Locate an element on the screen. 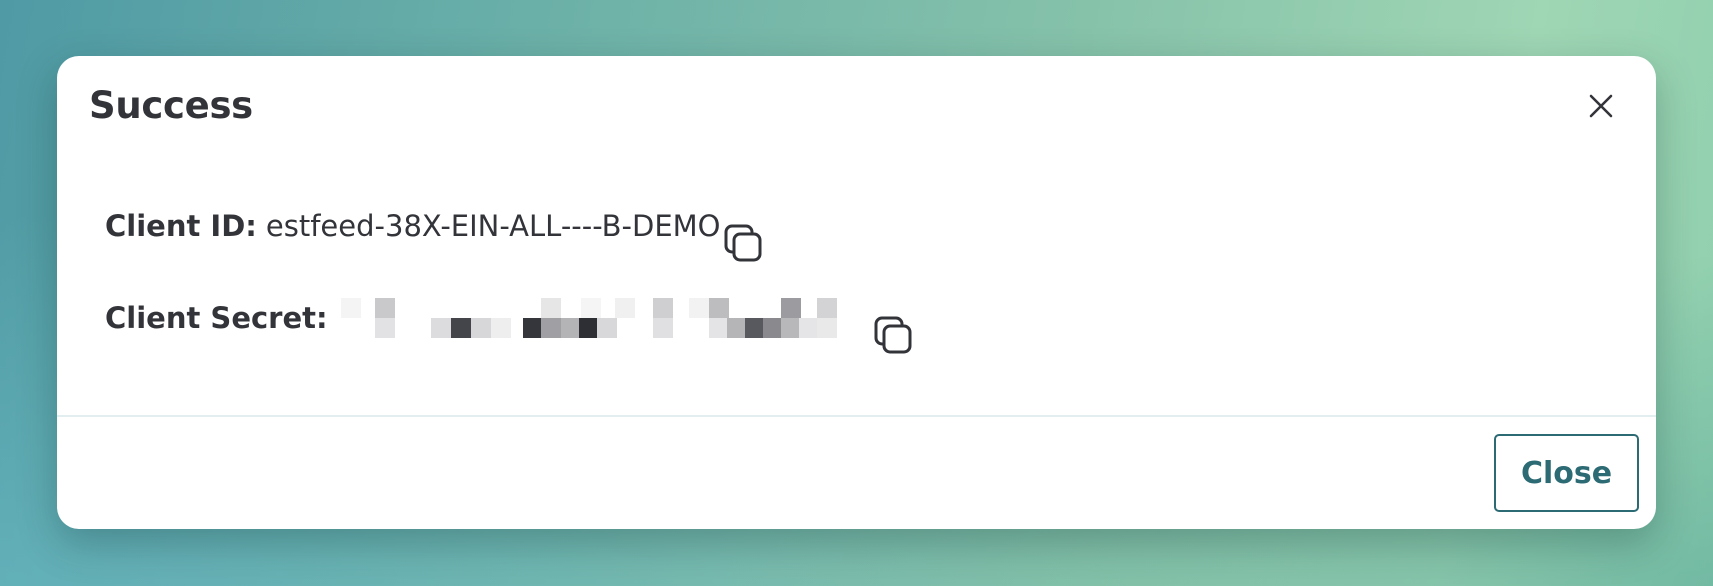 The width and height of the screenshot is (1713, 586). copy-client-id-button is located at coordinates (744, 244).